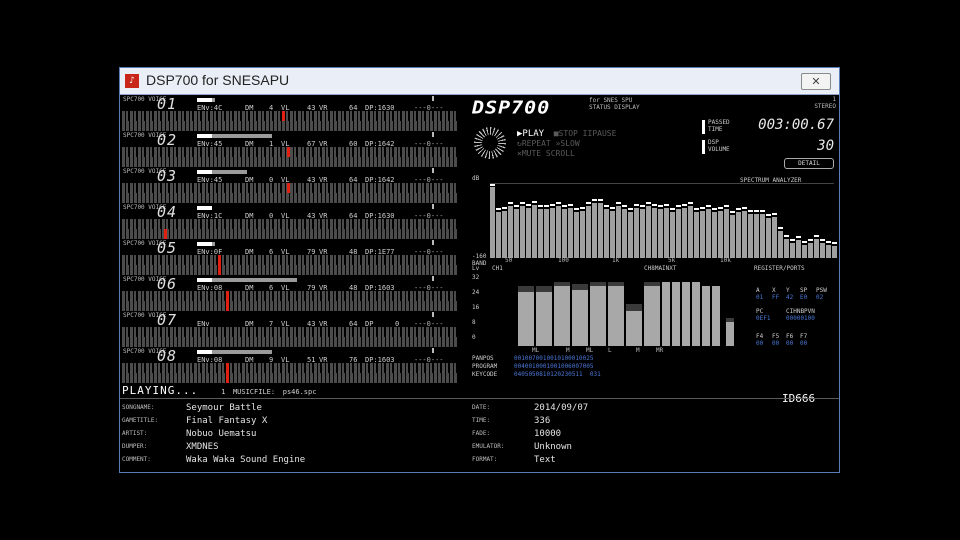 Image resolution: width=960 pixels, height=540 pixels. What do you see at coordinates (476, 307) in the screenshot?
I see `level-scale-tick: 16` at bounding box center [476, 307].